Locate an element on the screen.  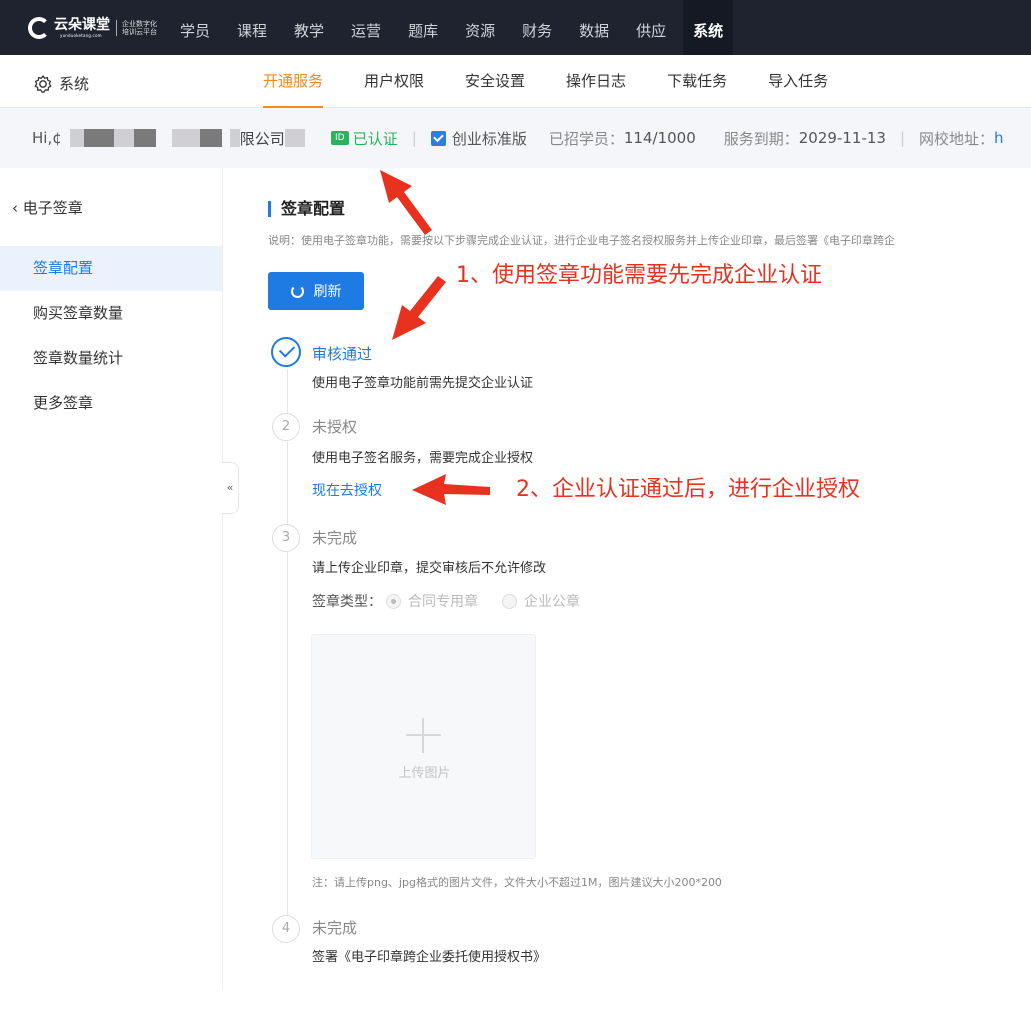
brand-slogan-line2: 培训云平台 is located at coordinates (139, 32).